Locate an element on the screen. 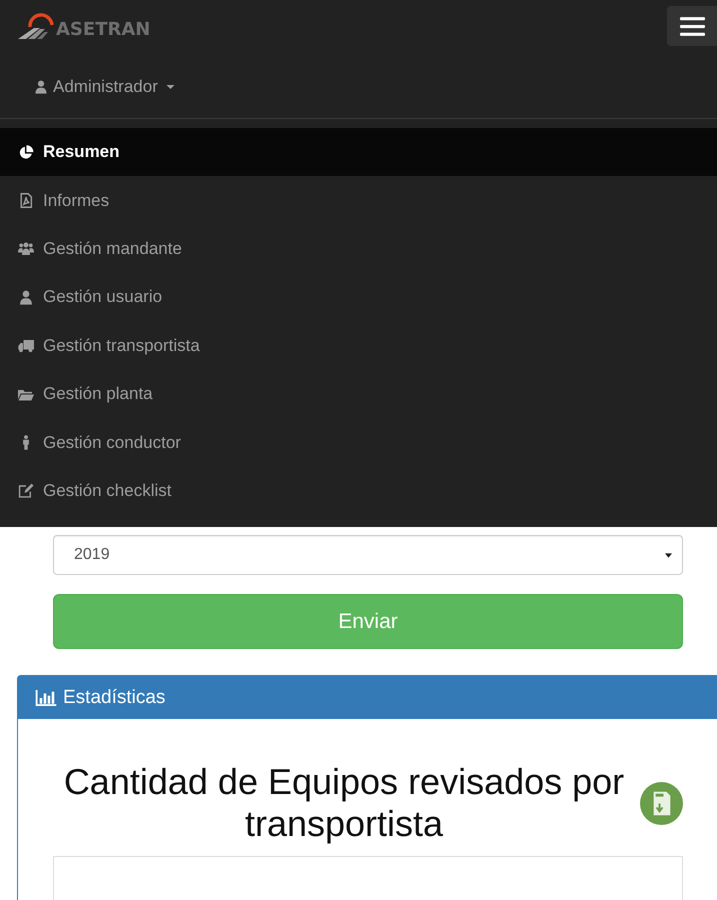  download-icon is located at coordinates (661, 803).